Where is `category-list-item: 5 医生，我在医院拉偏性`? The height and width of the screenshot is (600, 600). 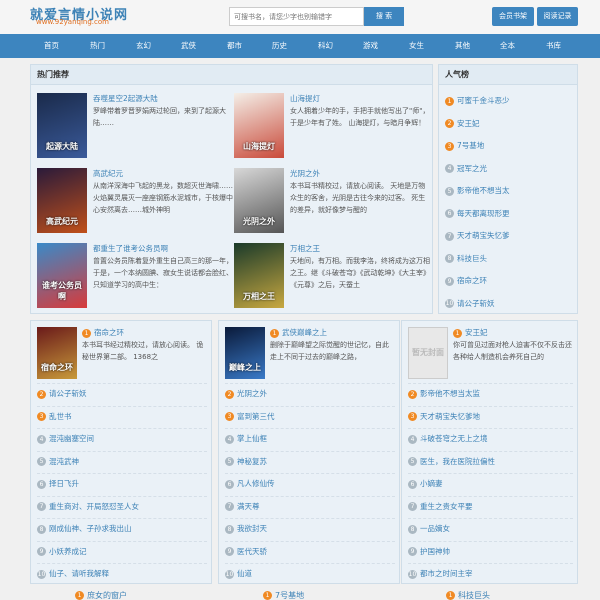 category-list-item: 5 医生，我在医院拉偏性 is located at coordinates (490, 460).